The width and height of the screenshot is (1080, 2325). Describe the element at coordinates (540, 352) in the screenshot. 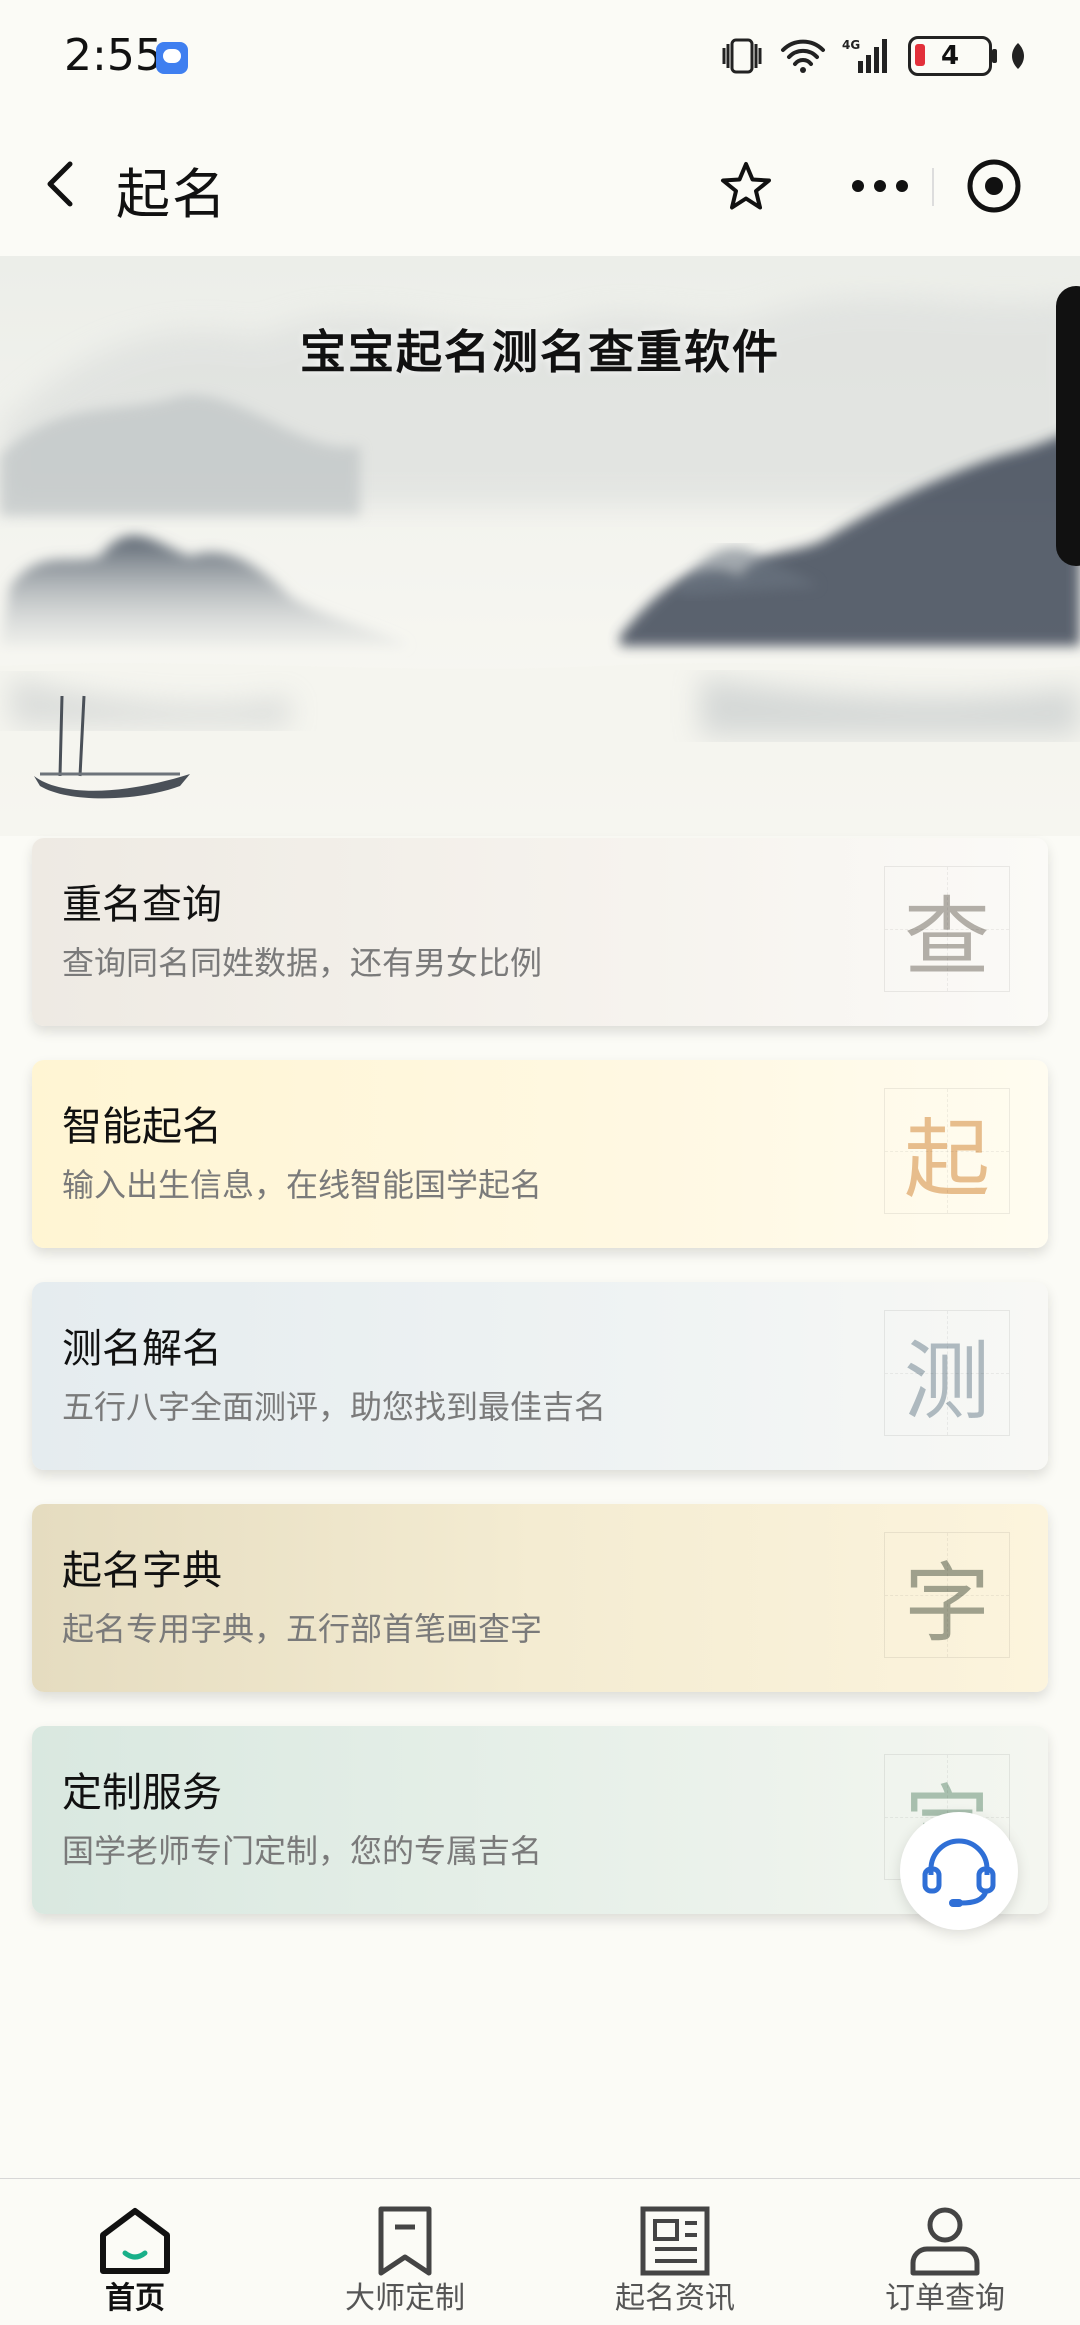

I see `banner-title: 宝宝起名测名查重软件` at that location.